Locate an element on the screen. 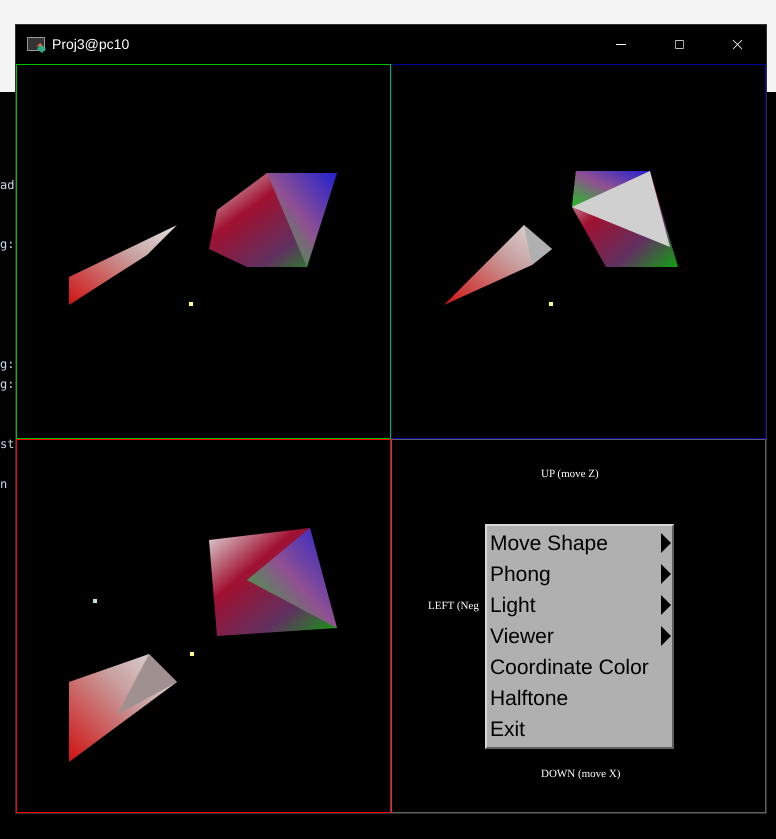 This screenshot has width=776, height=839. background-text: n is located at coordinates (4, 484).